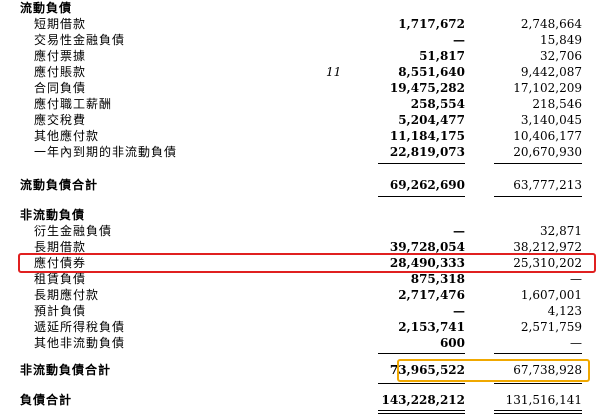 The image size is (600, 420). Describe the element at coordinates (80, 343) in the screenshot. I see `row-label: 其他非流動負債` at that location.